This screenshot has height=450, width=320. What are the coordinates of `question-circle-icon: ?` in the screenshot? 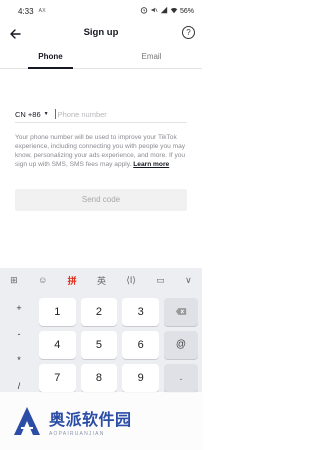 It's located at (188, 32).